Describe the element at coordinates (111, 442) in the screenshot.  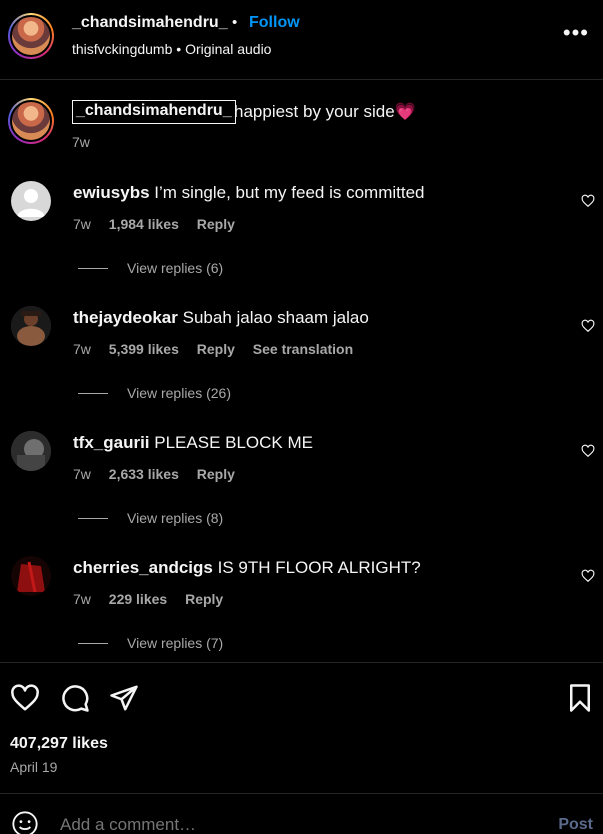
I see `comment-username: tfx_gaurii` at that location.